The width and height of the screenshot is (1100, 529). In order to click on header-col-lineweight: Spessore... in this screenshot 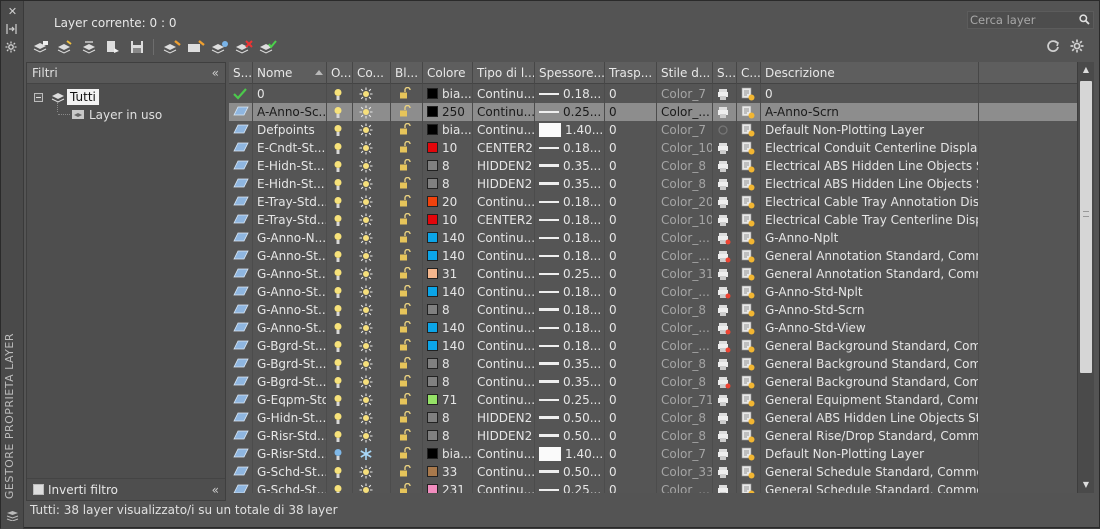, I will do `click(570, 73)`.